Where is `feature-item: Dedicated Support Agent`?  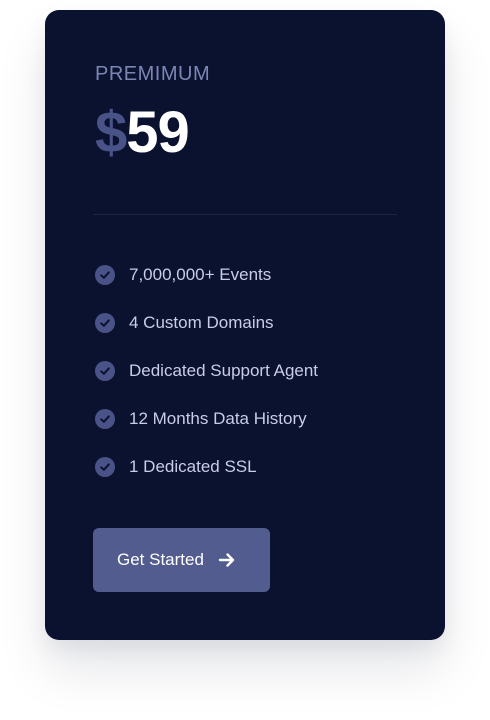
feature-item: Dedicated Support Agent is located at coordinates (206, 371).